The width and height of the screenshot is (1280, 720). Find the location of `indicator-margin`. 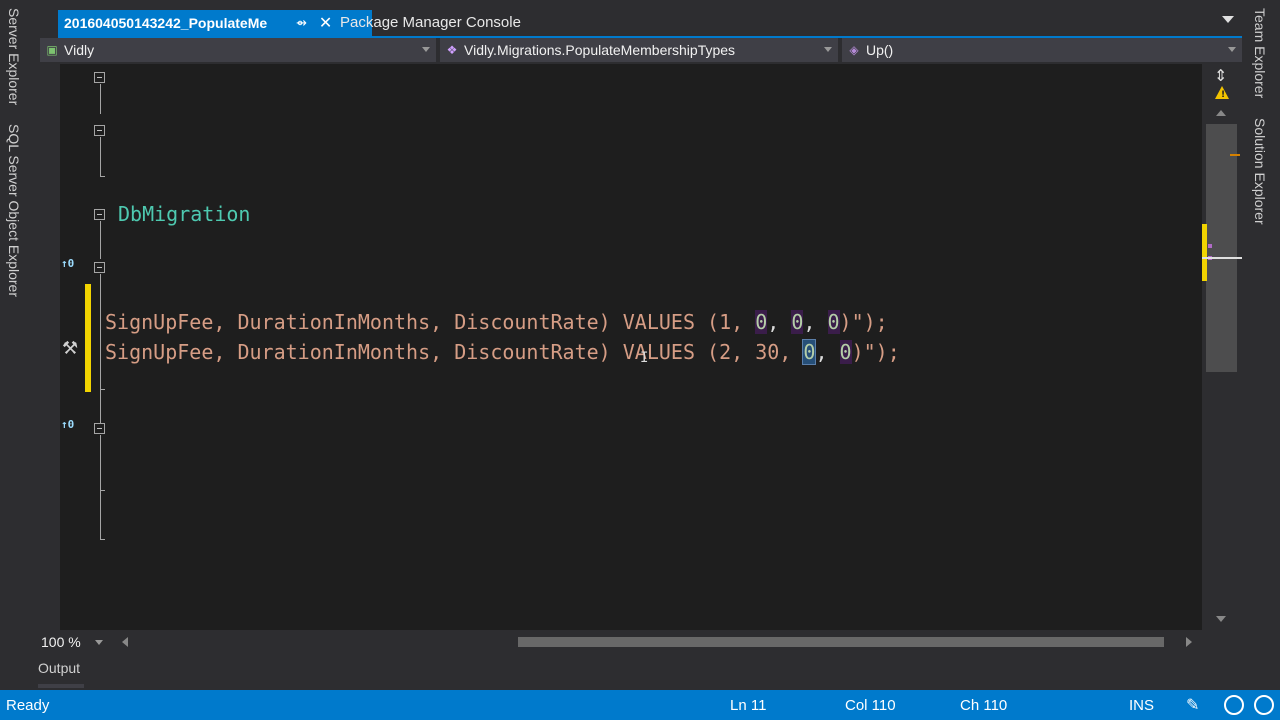

indicator-margin is located at coordinates (49, 347).